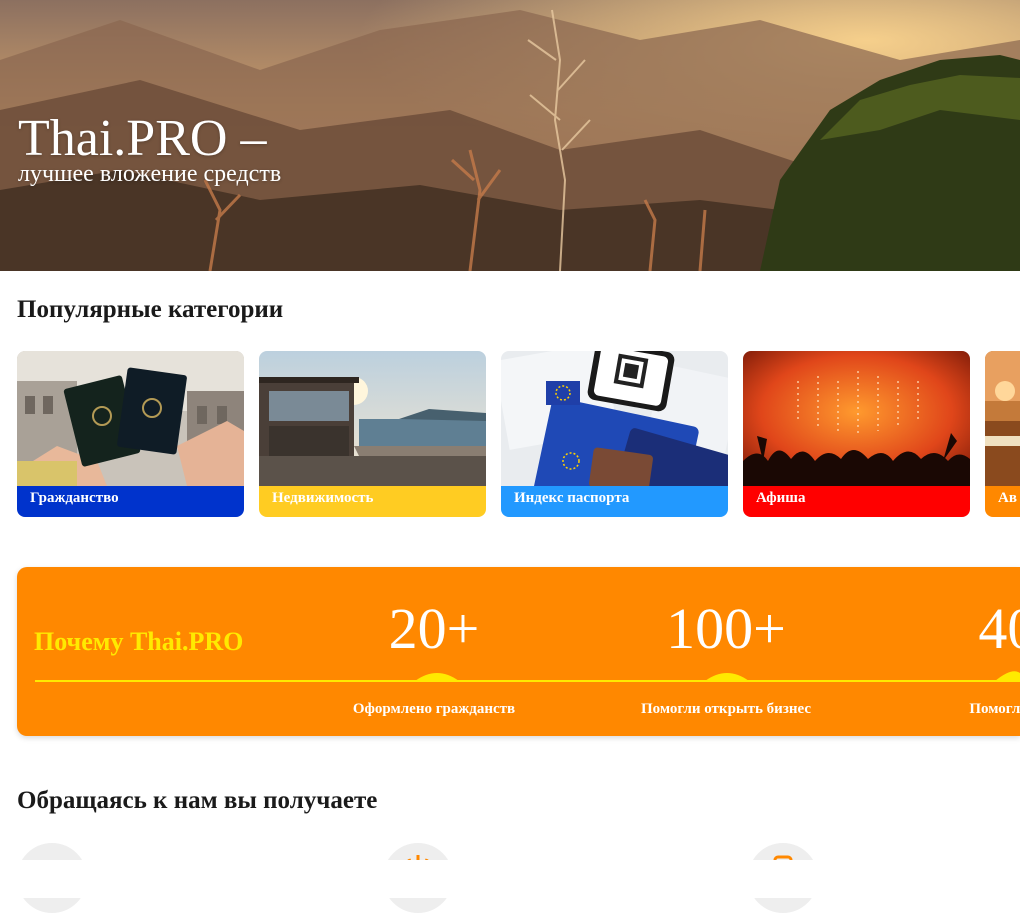  Describe the element at coordinates (994, 709) in the screenshot. I see `stat-label-third: Помогли в в` at that location.